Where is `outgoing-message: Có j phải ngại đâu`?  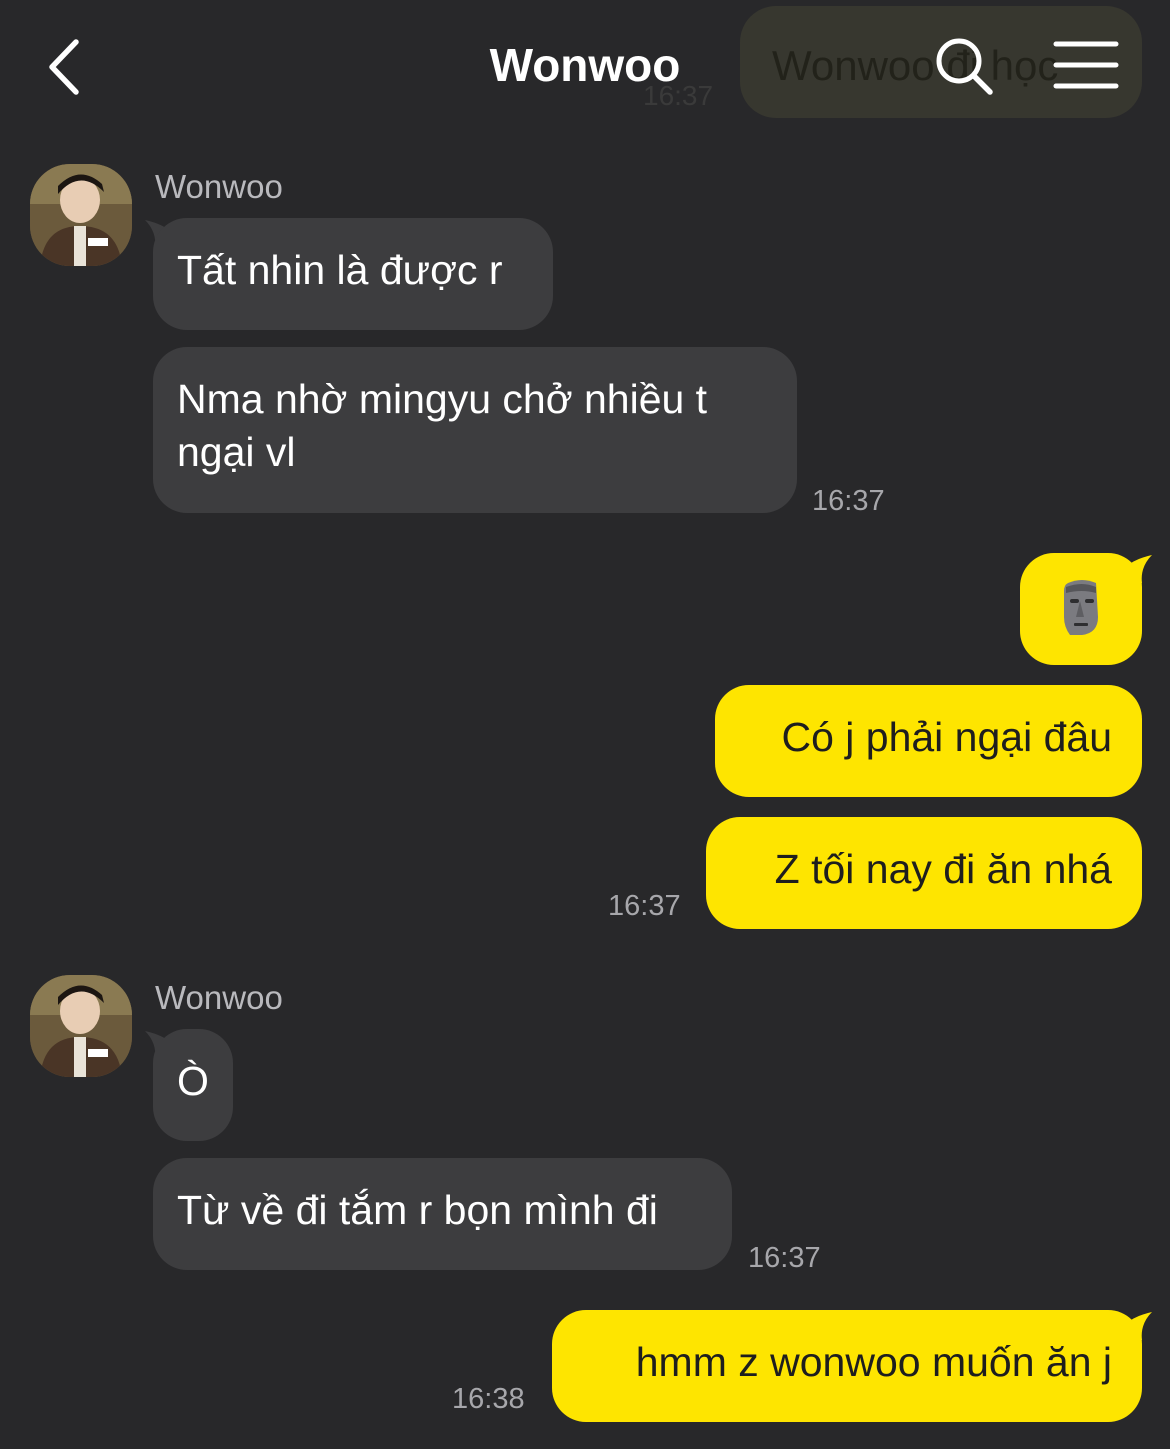 outgoing-message: Có j phải ngại đâu is located at coordinates (928, 741).